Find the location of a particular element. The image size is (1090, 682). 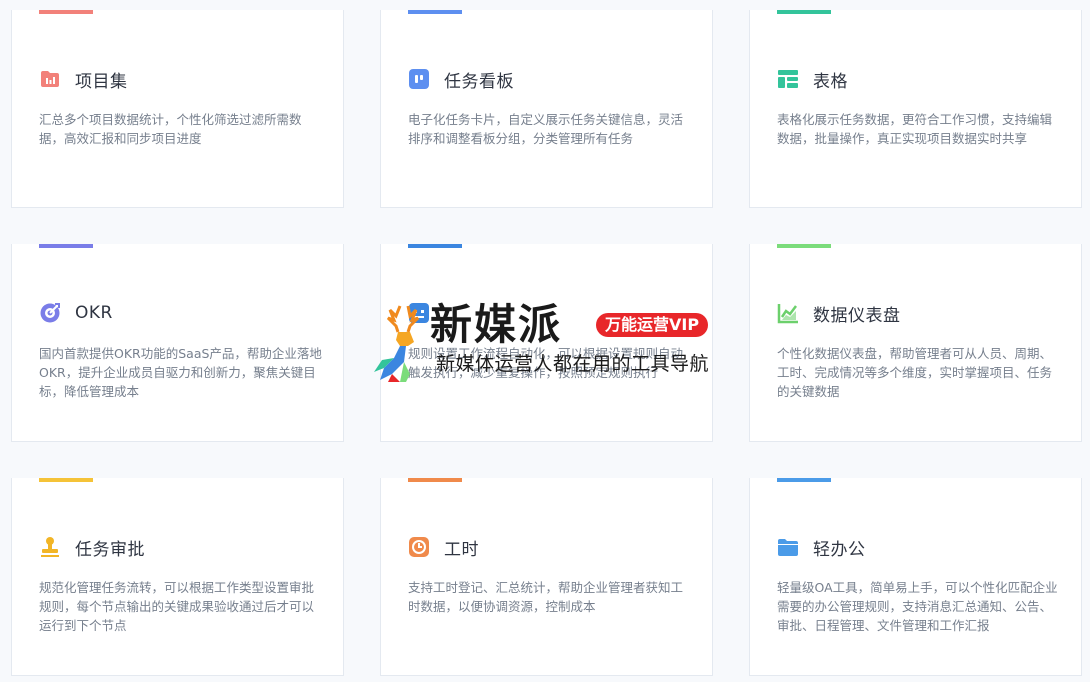

card-title: 数据仪表盘 is located at coordinates (857, 315).